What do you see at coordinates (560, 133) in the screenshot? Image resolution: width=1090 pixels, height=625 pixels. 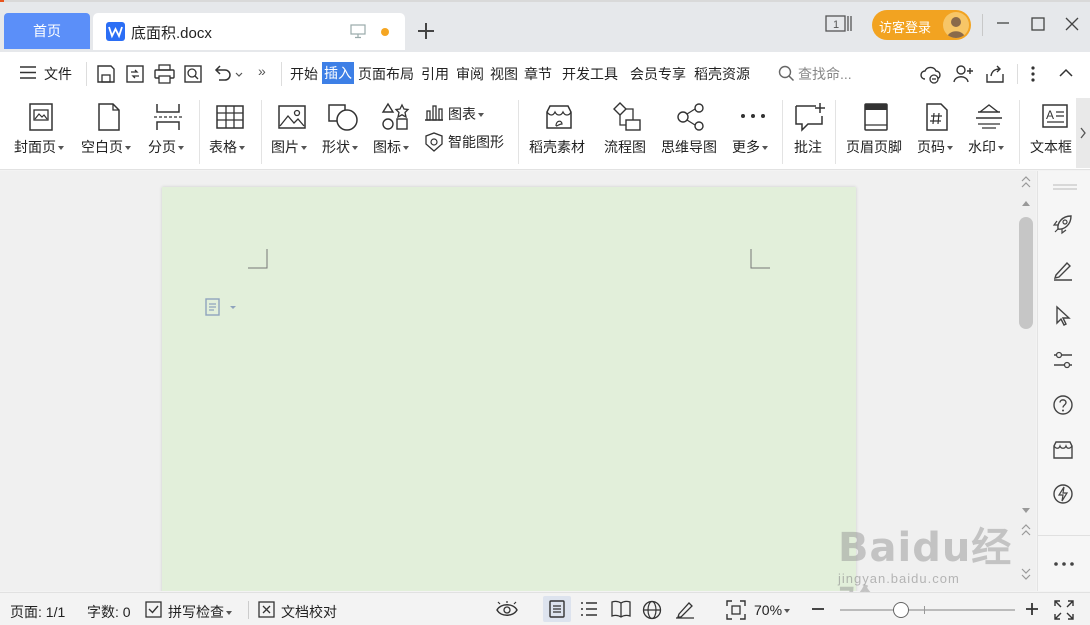 I see `docer-material-button: 稻壳素材` at bounding box center [560, 133].